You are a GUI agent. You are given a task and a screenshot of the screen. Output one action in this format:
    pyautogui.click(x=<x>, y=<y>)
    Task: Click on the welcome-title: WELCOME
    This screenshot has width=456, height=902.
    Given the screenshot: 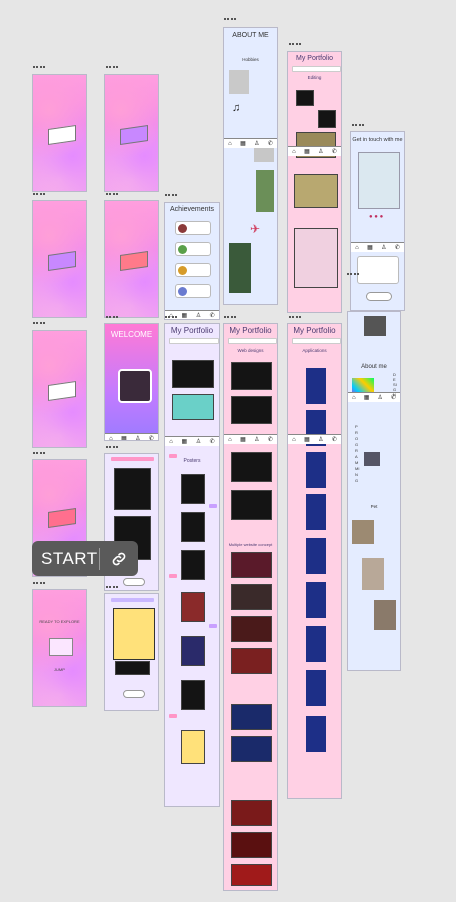 What is the action you would take?
    pyautogui.click(x=131, y=334)
    